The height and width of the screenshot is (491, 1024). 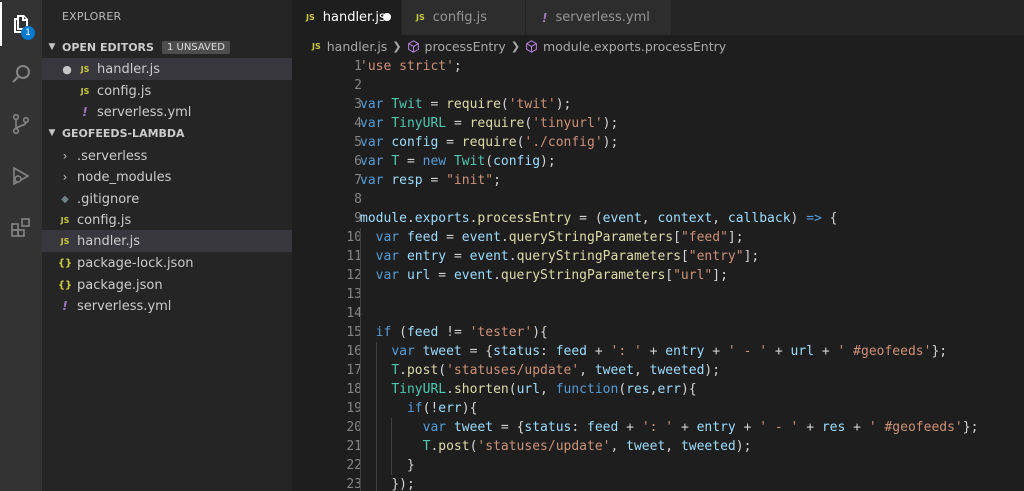 What do you see at coordinates (357, 46) in the screenshot?
I see `breadcrumb-item: handler.js` at bounding box center [357, 46].